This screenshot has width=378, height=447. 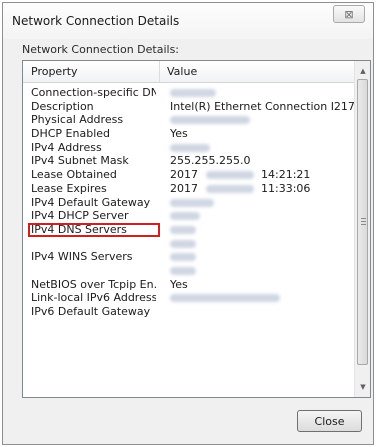 I want to click on vertical-scrollbar: ▲ ▼, so click(x=362, y=229).